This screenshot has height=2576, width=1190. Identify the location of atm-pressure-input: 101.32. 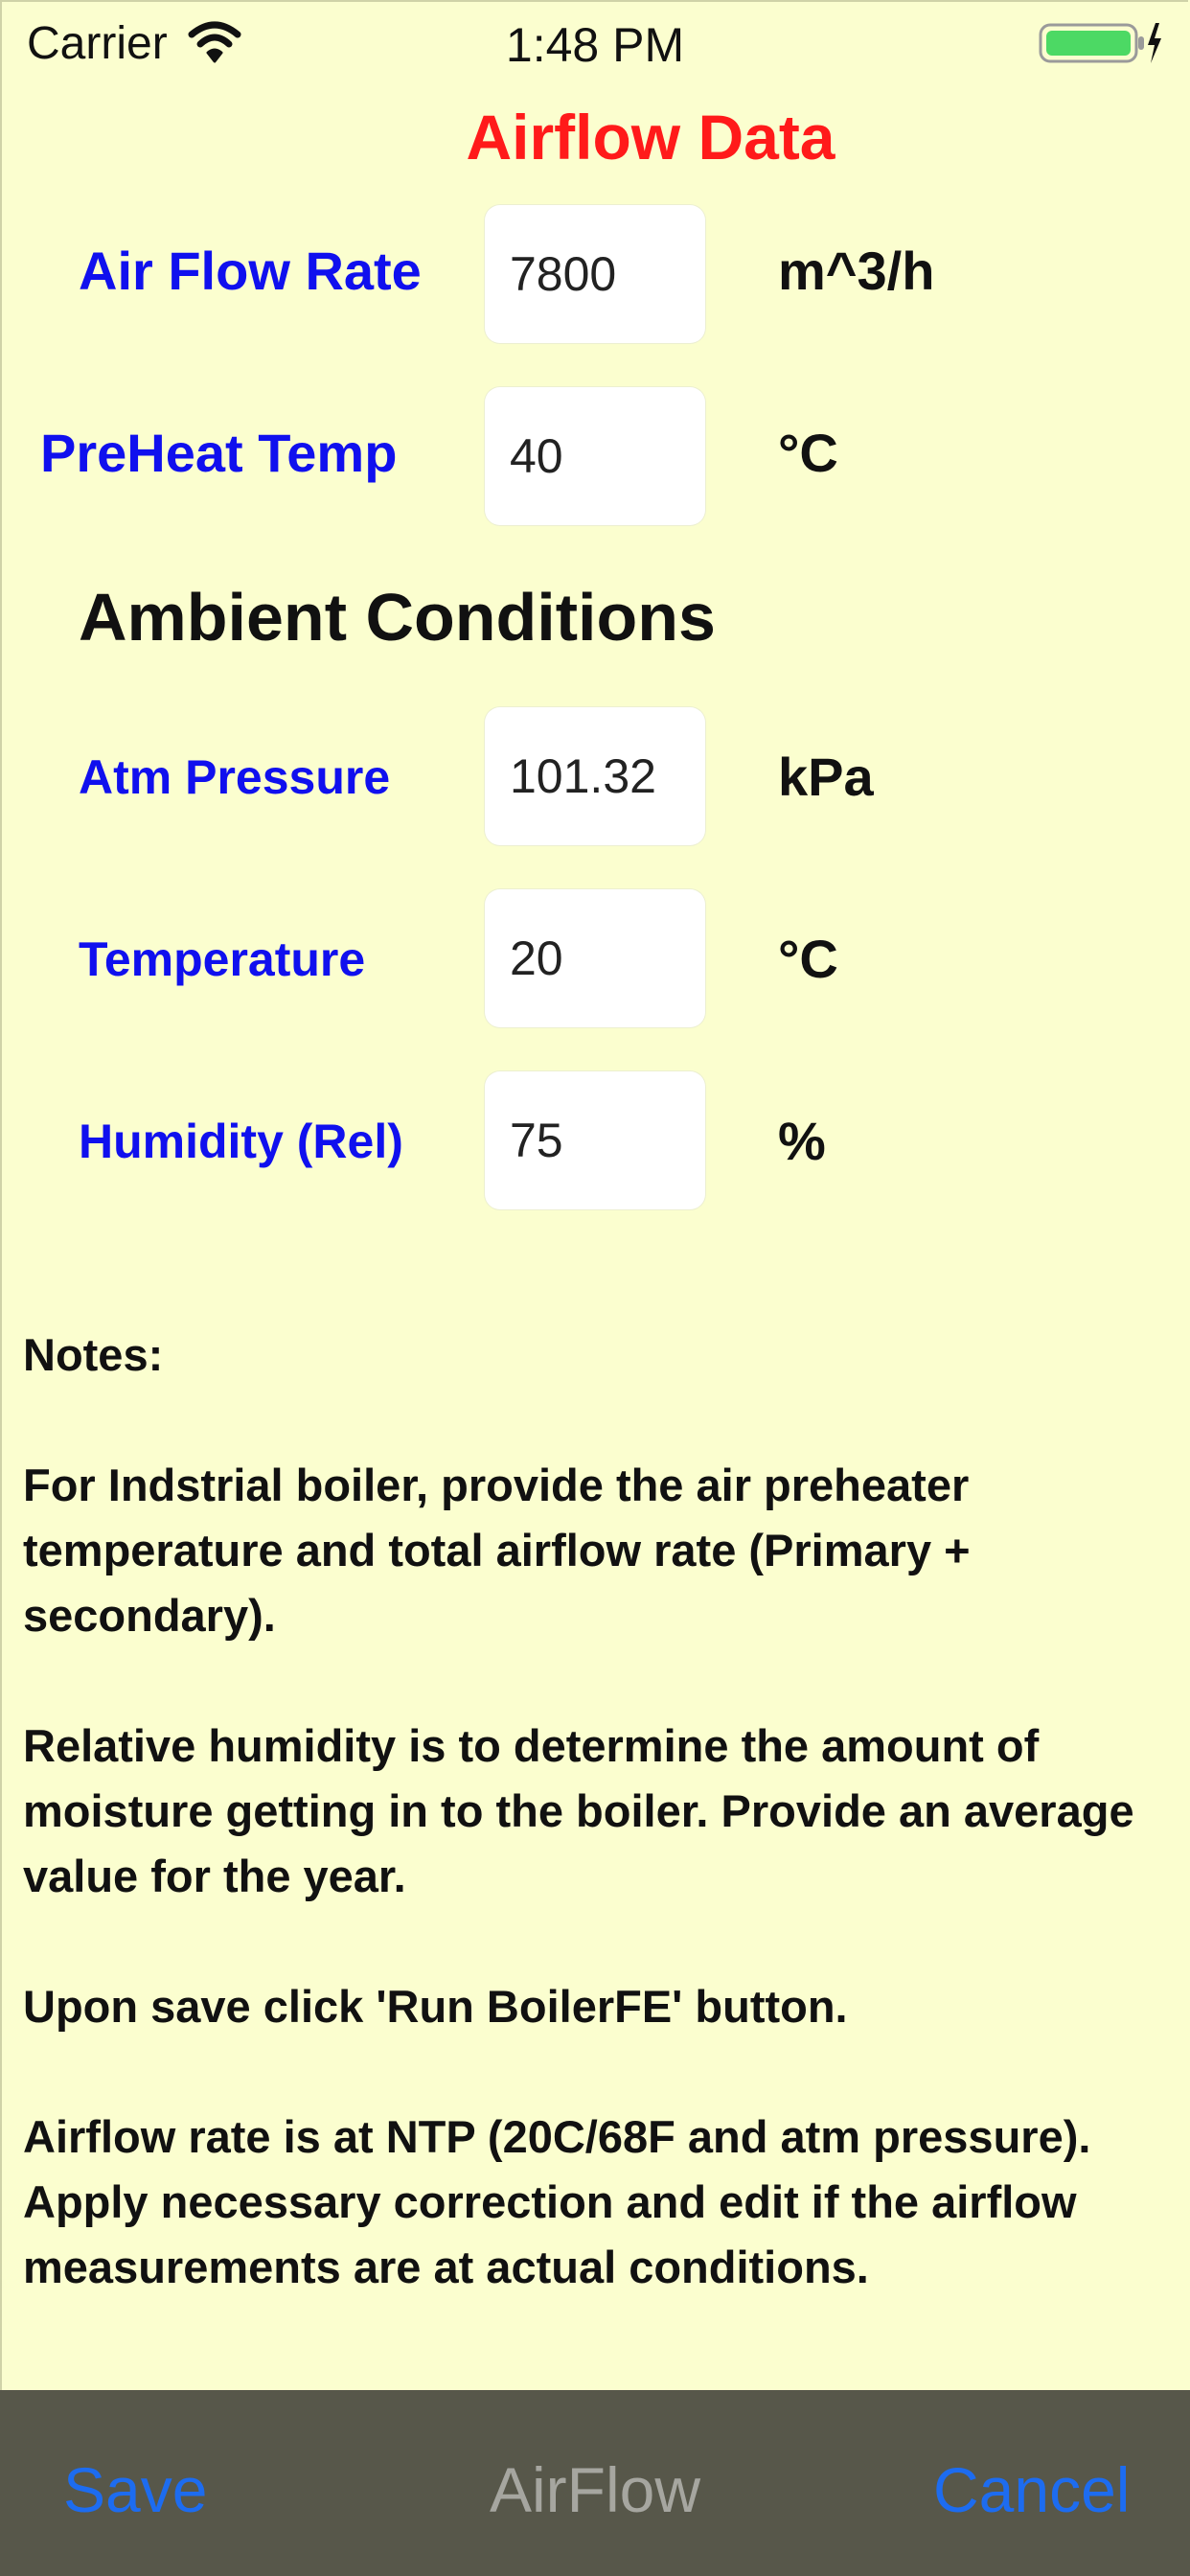
(595, 776).